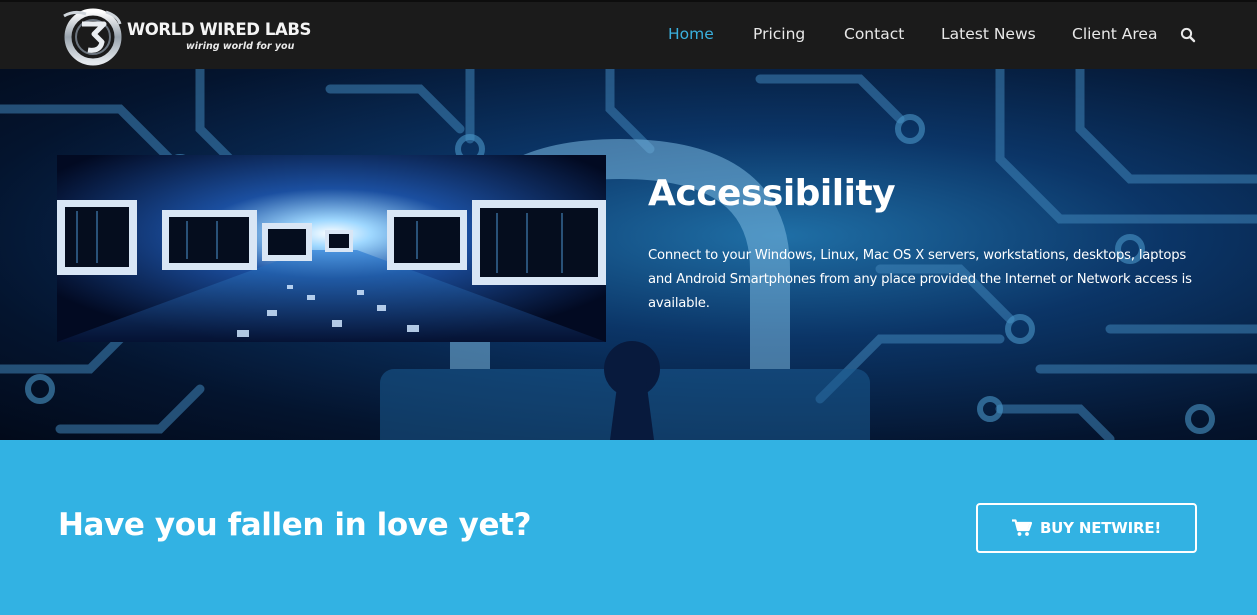 The image size is (1257, 615). Describe the element at coordinates (1188, 35) in the screenshot. I see `search-icon` at that location.